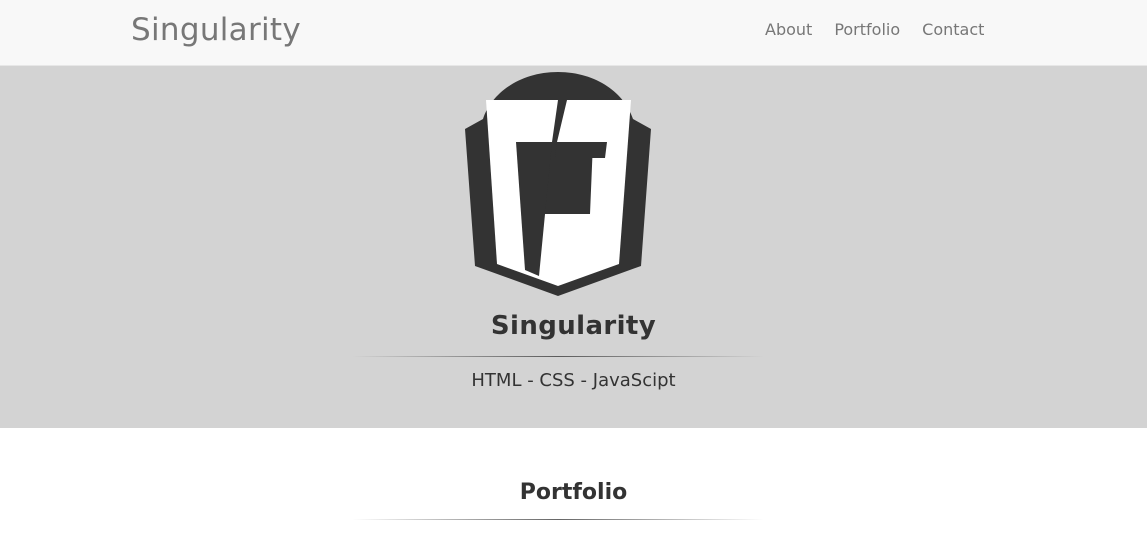 This screenshot has width=1147, height=534. What do you see at coordinates (788, 30) in the screenshot?
I see `nav-link-about: About` at bounding box center [788, 30].